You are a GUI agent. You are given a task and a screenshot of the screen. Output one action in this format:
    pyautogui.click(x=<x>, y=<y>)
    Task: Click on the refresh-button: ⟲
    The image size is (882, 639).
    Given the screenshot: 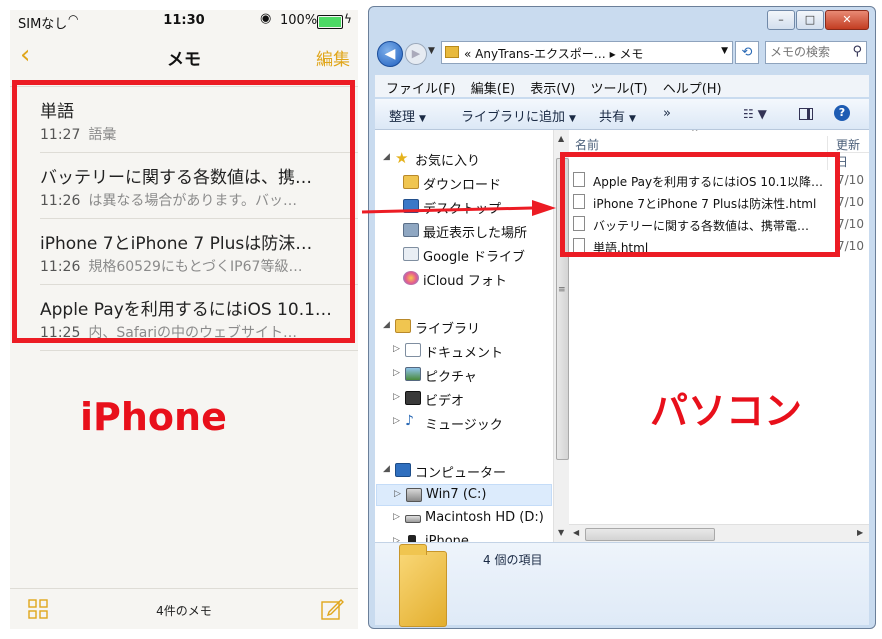 What is the action you would take?
    pyautogui.click(x=747, y=52)
    